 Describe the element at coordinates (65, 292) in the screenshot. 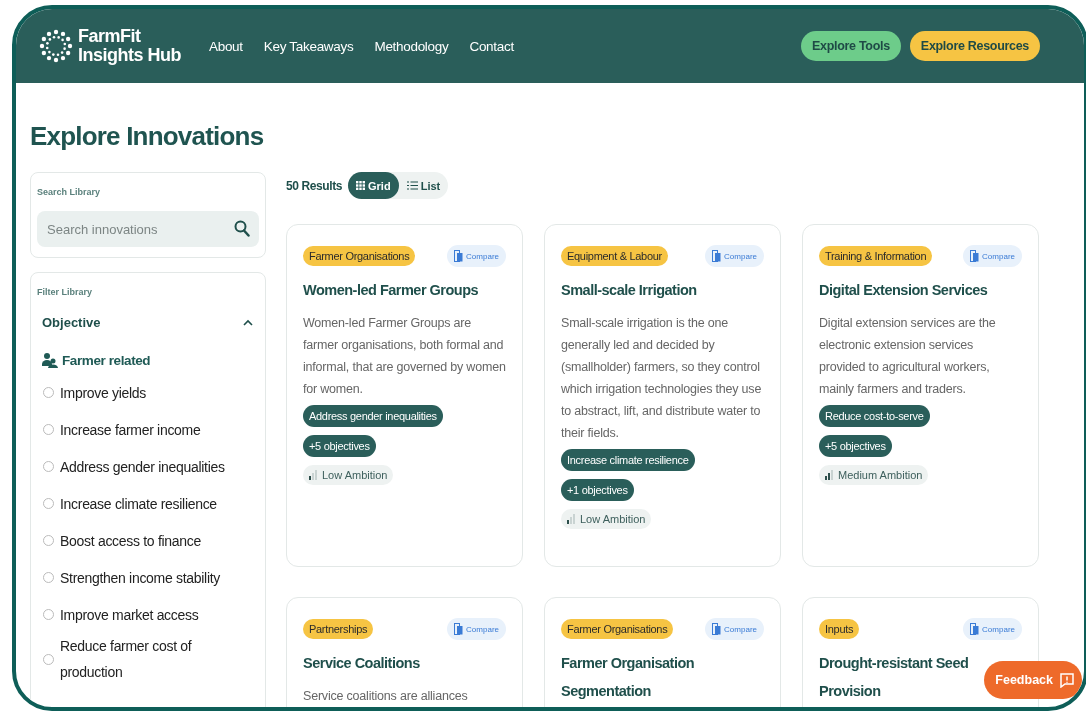

I see `panel-label: Filter Library` at that location.